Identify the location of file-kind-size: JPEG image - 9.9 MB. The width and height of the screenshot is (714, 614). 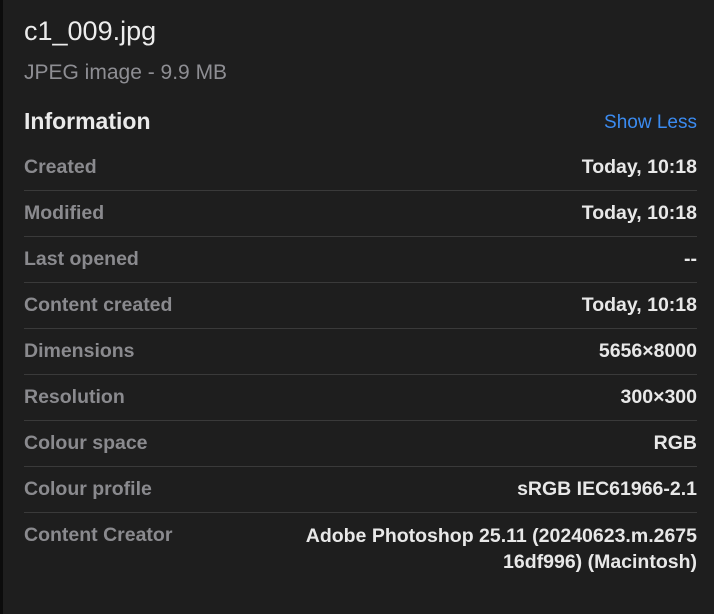
(126, 72).